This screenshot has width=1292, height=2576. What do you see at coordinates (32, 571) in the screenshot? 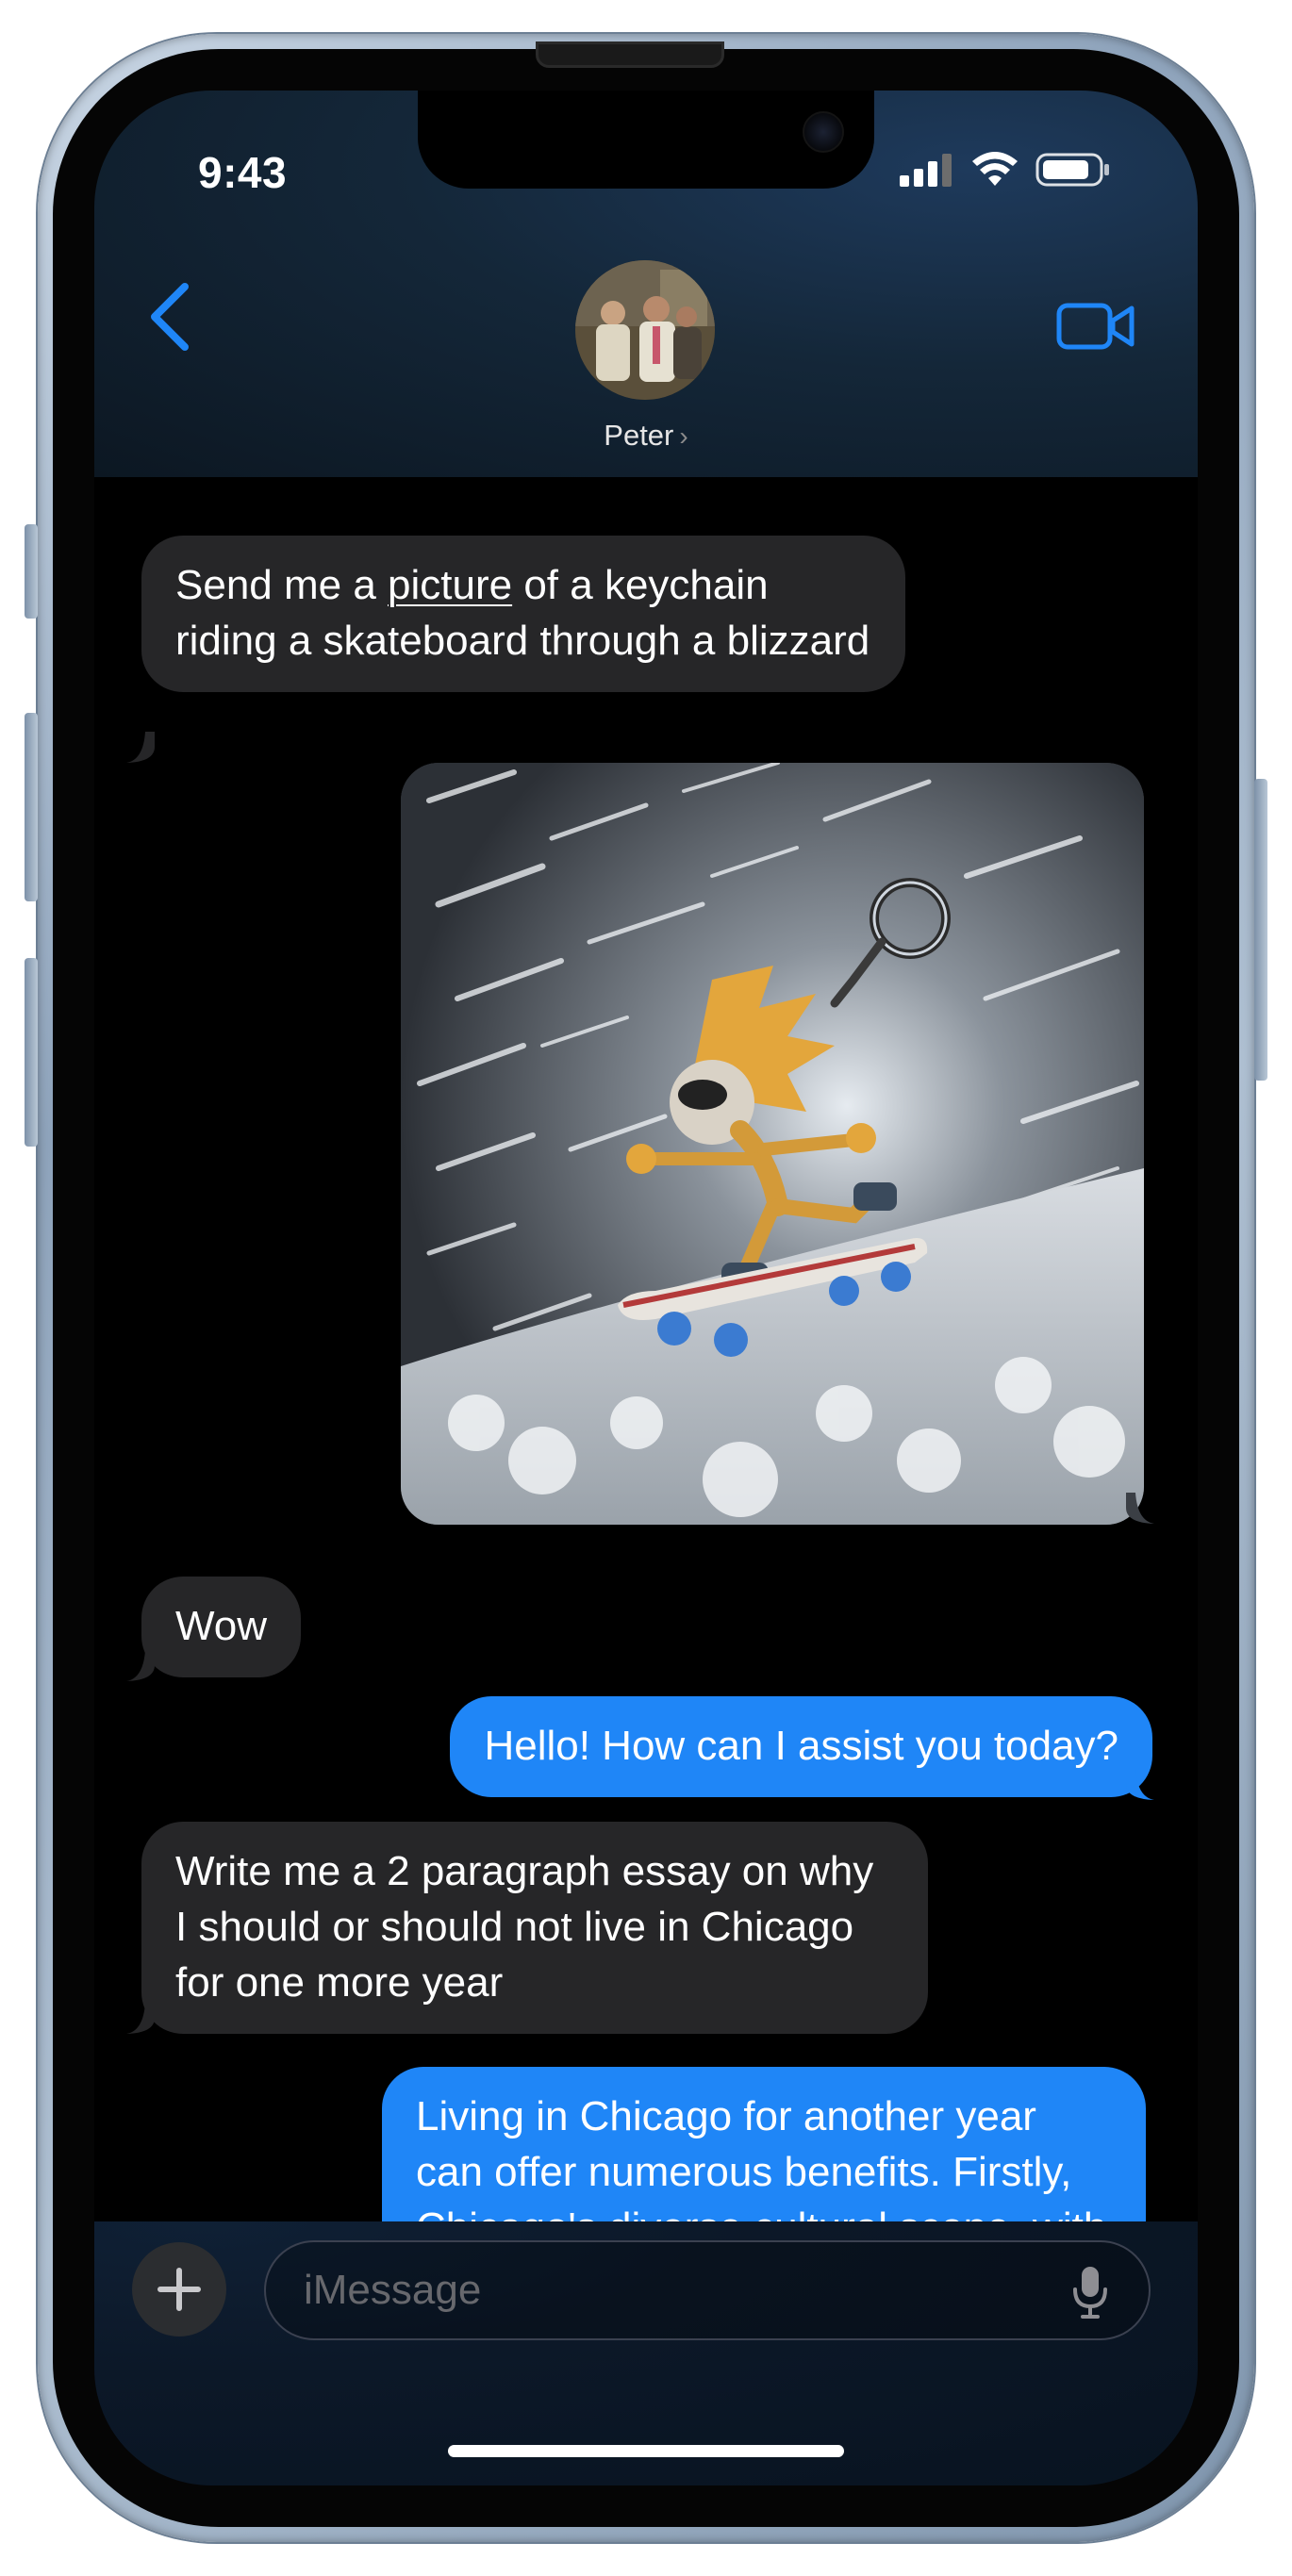
I see `mute-switch` at bounding box center [32, 571].